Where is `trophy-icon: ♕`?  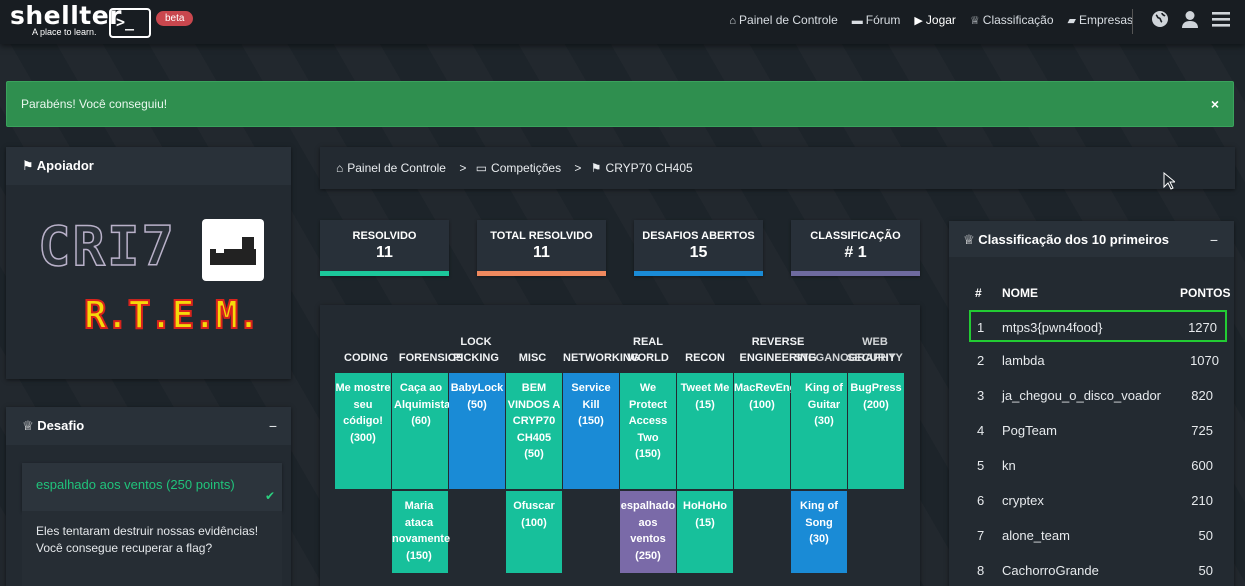 trophy-icon: ♕ is located at coordinates (974, 21).